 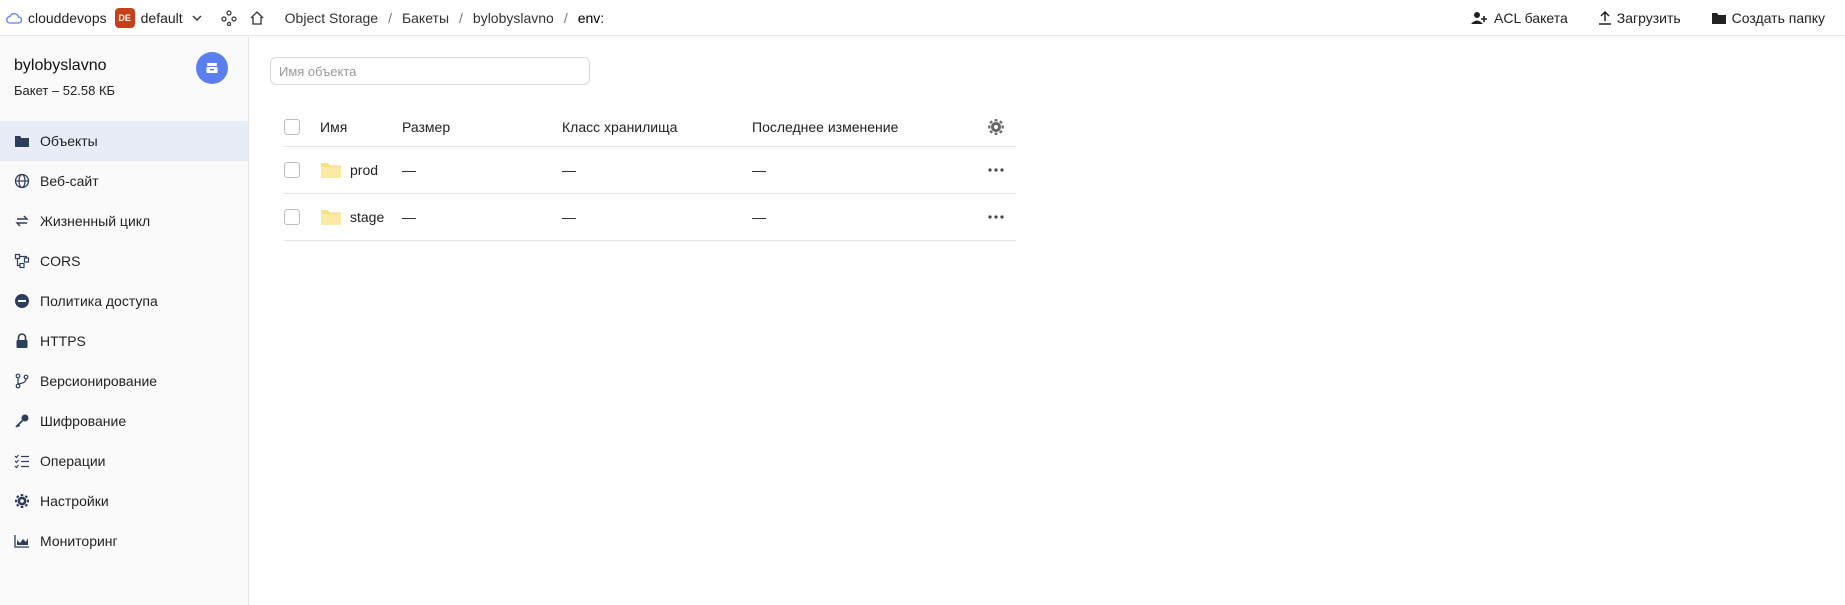 I want to click on upload-label: Загрузить, so click(x=1648, y=17).